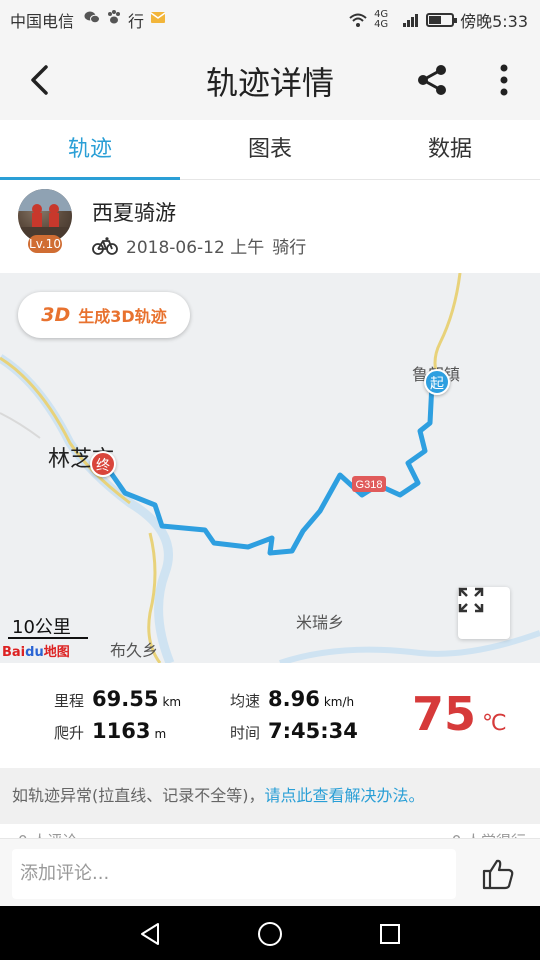  I want to click on tab-chart: 图表, so click(270, 149).